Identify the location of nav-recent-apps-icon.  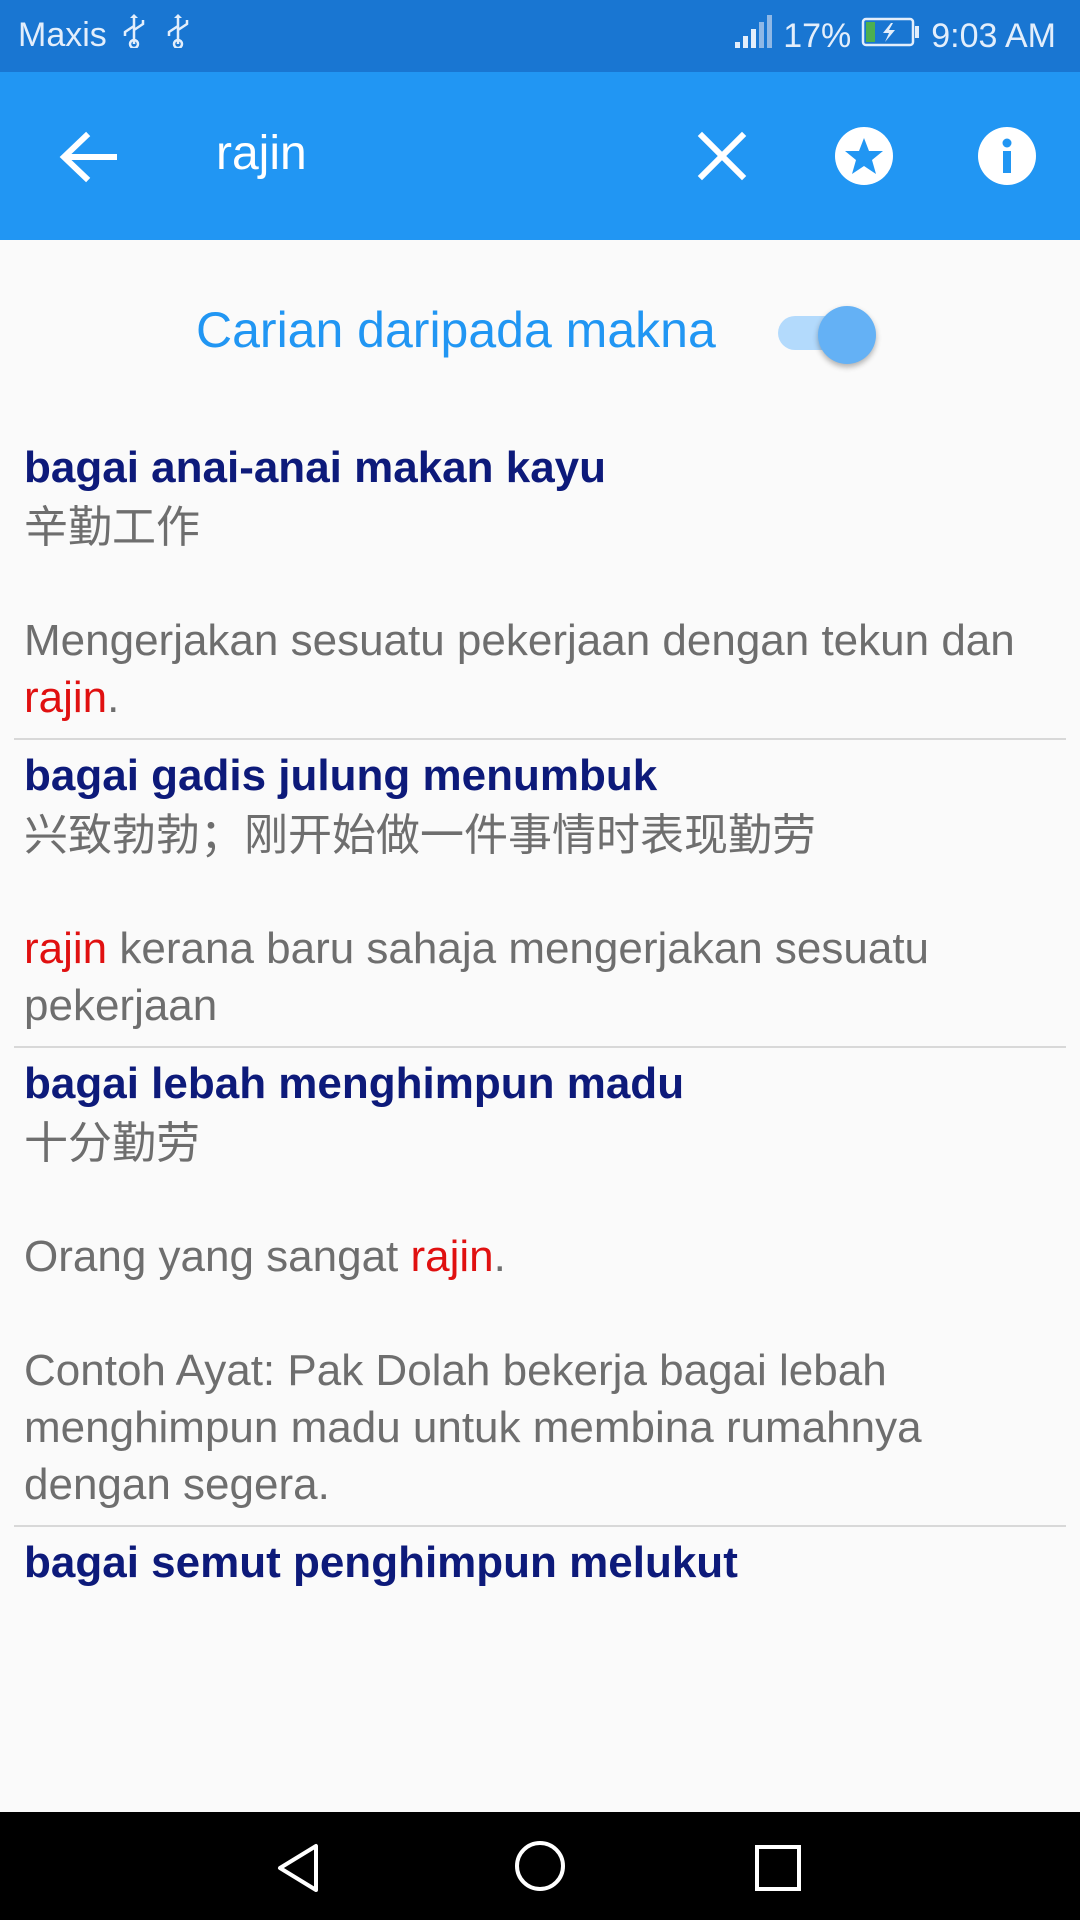
(778, 1868).